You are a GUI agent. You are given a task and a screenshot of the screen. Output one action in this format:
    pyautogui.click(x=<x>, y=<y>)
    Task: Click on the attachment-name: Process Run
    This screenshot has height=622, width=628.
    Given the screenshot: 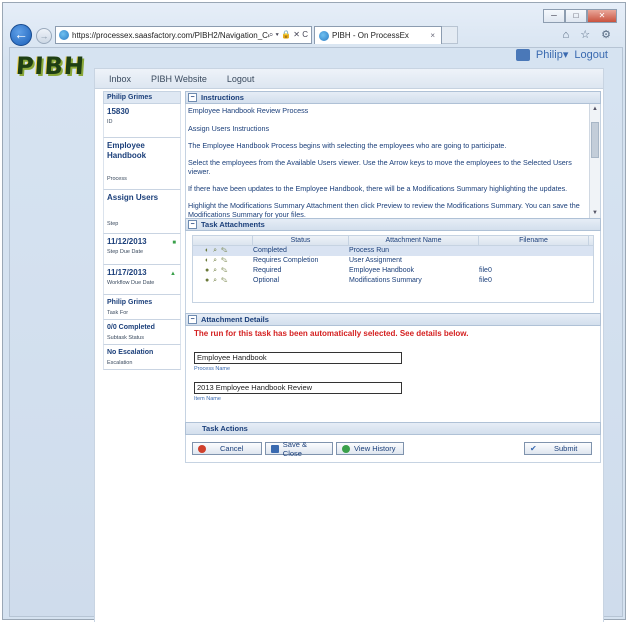 What is the action you would take?
    pyautogui.click(x=369, y=250)
    